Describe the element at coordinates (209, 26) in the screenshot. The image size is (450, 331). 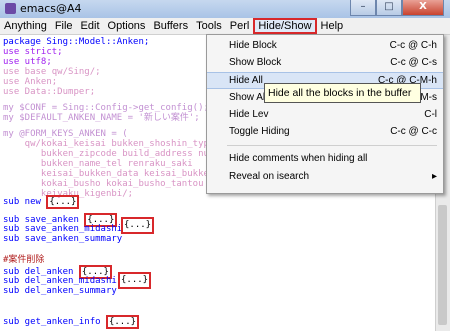
I see `menu-tools: Tools` at that location.